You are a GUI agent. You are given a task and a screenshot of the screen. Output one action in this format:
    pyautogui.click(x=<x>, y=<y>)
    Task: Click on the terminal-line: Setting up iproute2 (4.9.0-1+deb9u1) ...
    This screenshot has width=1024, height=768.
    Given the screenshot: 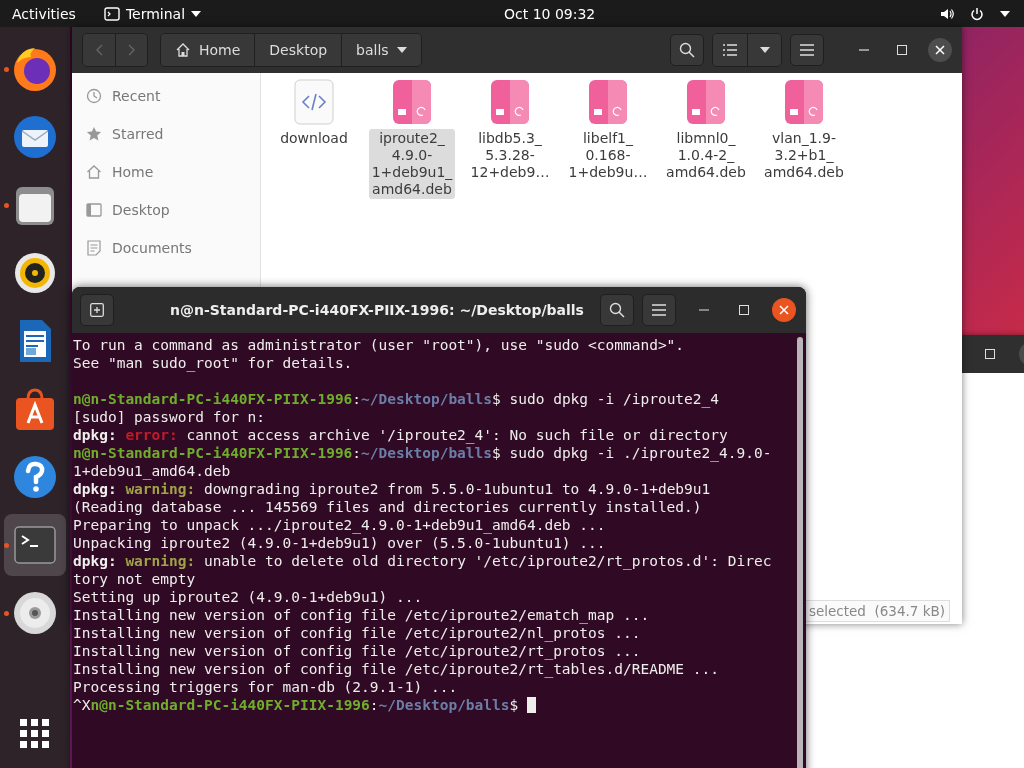 What is the action you would take?
    pyautogui.click(x=248, y=597)
    